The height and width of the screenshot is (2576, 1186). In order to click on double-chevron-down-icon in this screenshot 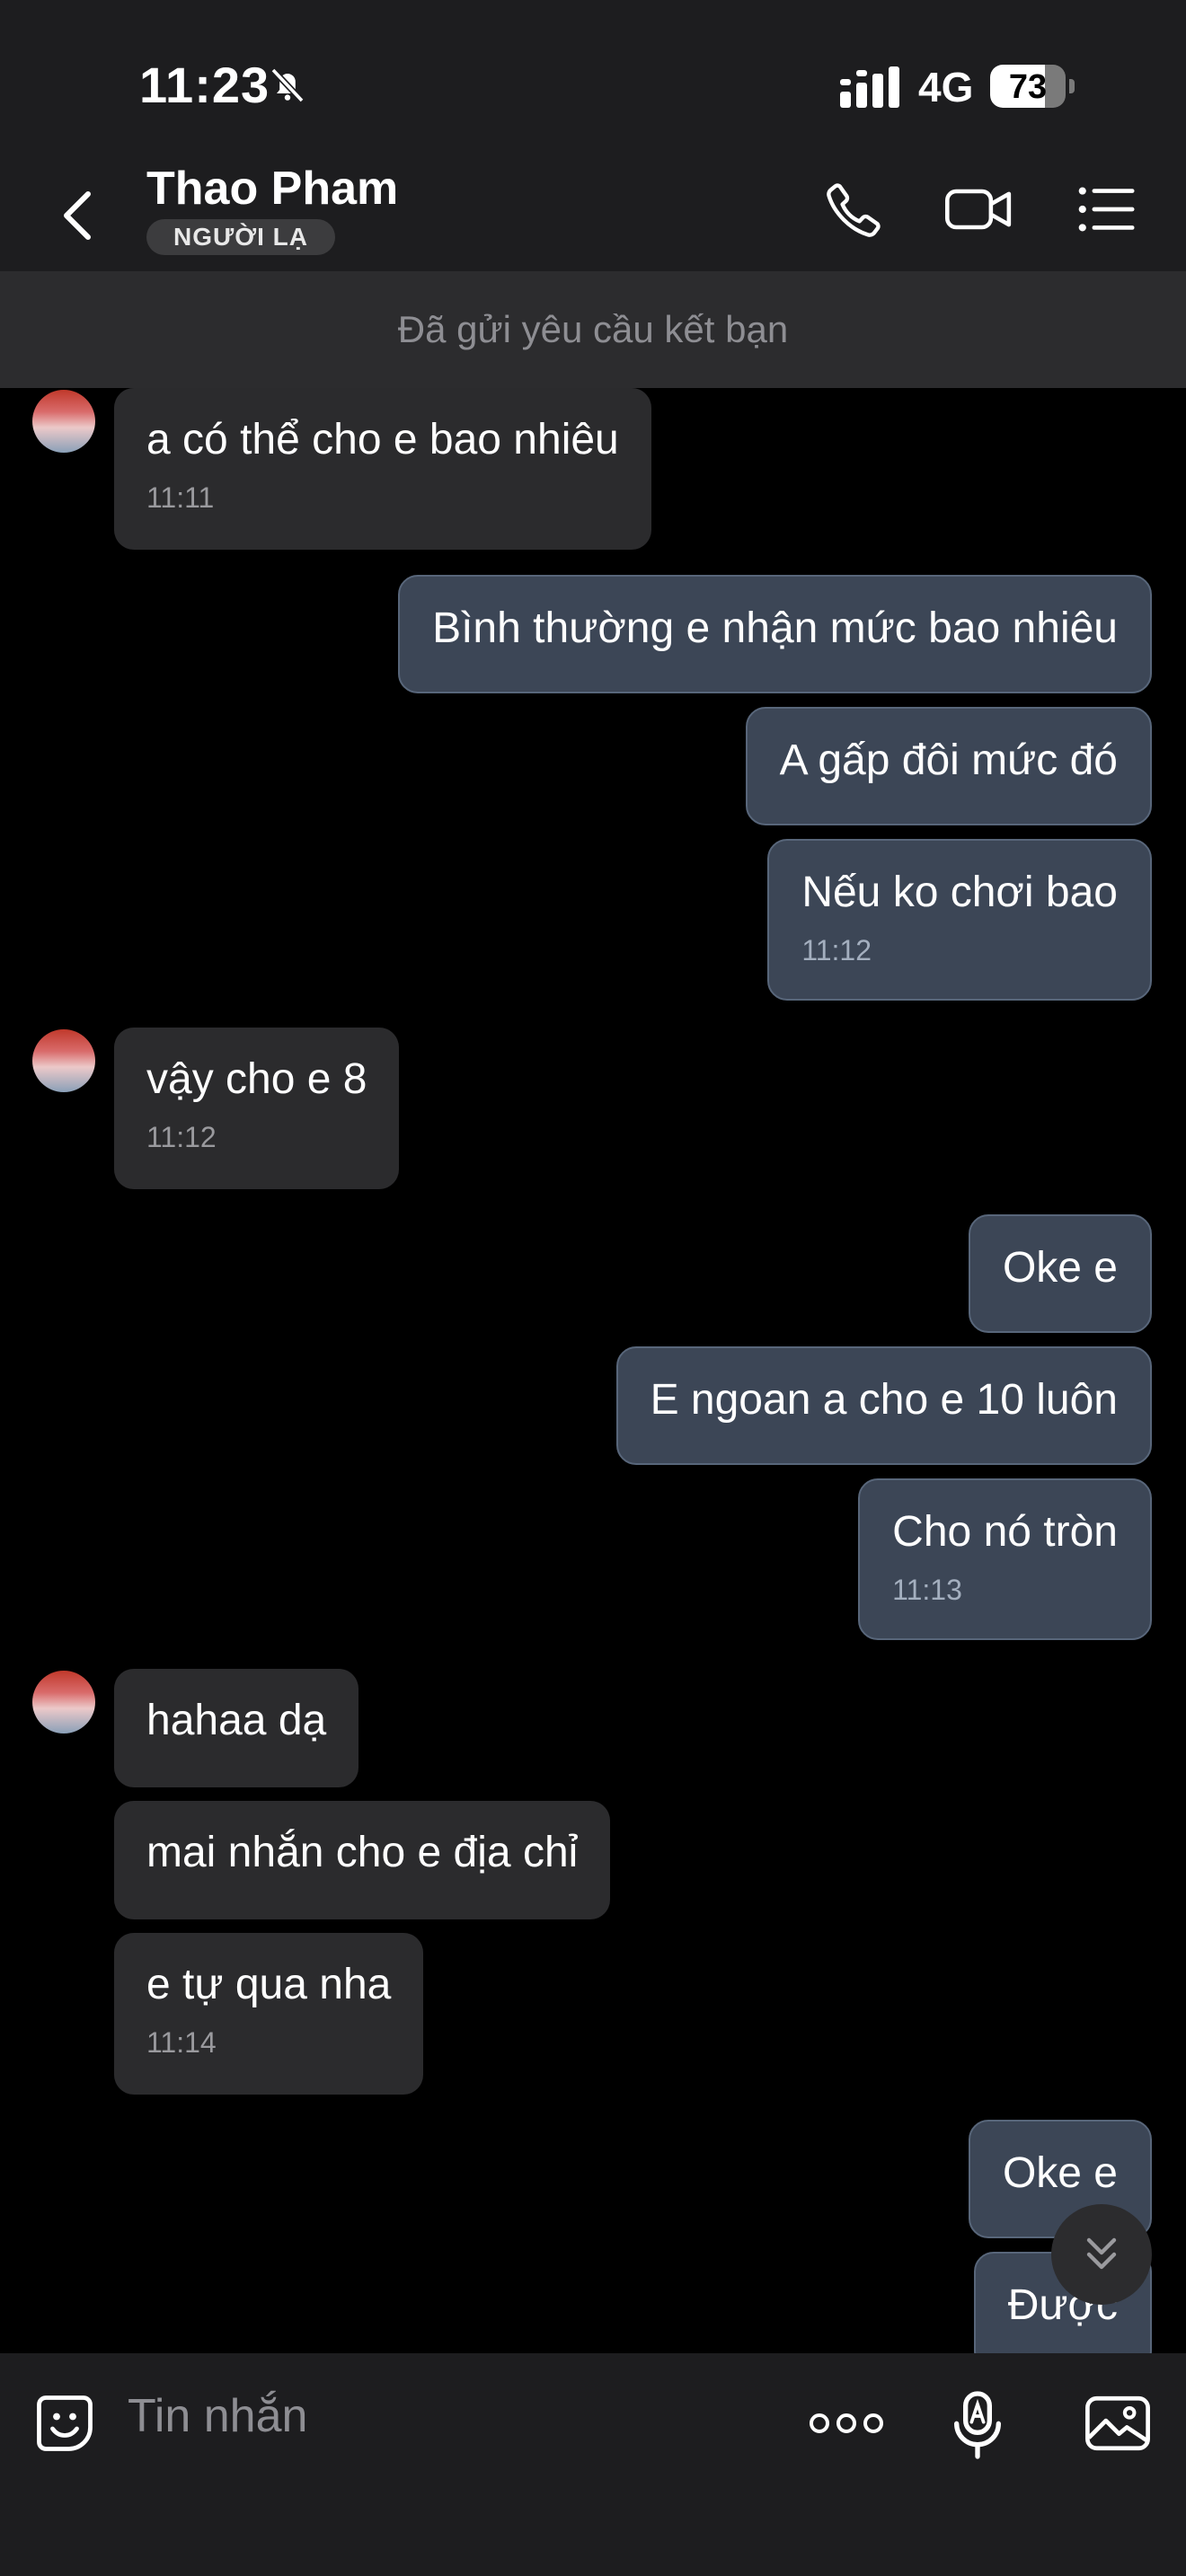, I will do `click(1101, 2253)`.